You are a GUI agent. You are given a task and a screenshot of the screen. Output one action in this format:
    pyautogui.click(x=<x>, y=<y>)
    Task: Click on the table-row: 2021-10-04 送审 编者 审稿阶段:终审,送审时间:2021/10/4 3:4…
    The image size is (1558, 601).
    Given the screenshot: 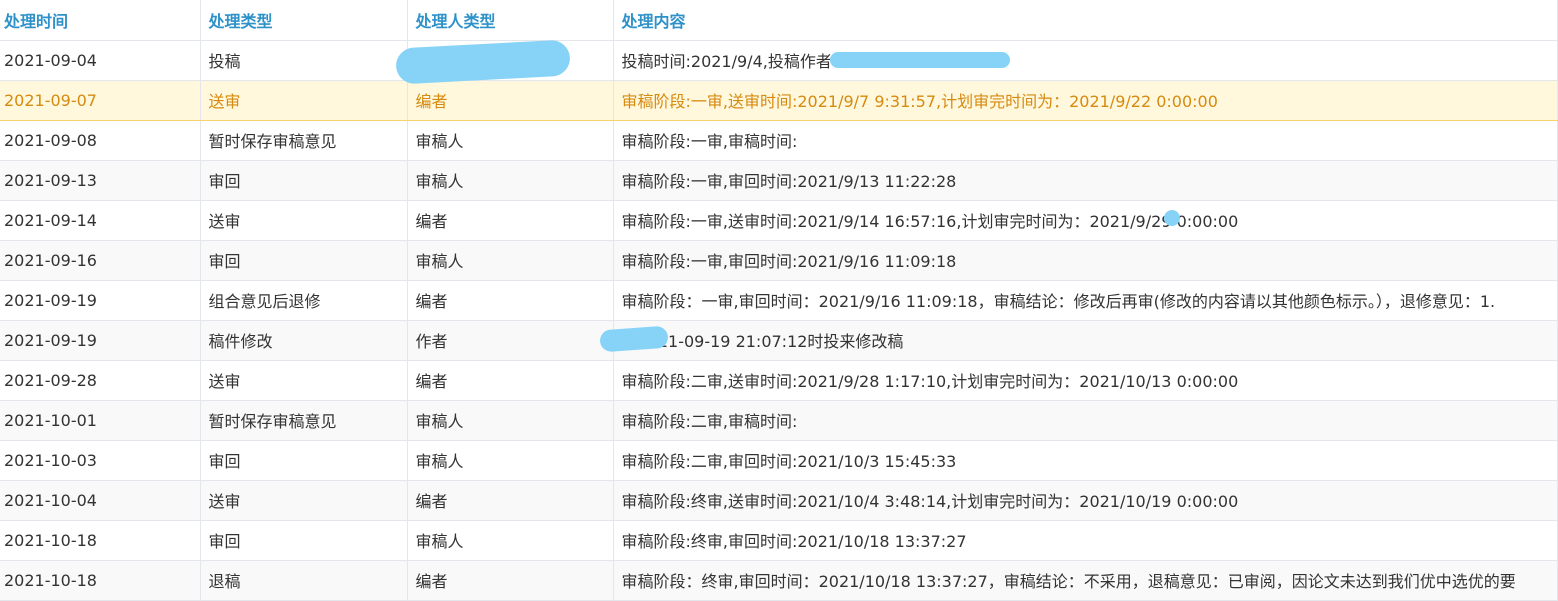 What is the action you would take?
    pyautogui.click(x=779, y=500)
    